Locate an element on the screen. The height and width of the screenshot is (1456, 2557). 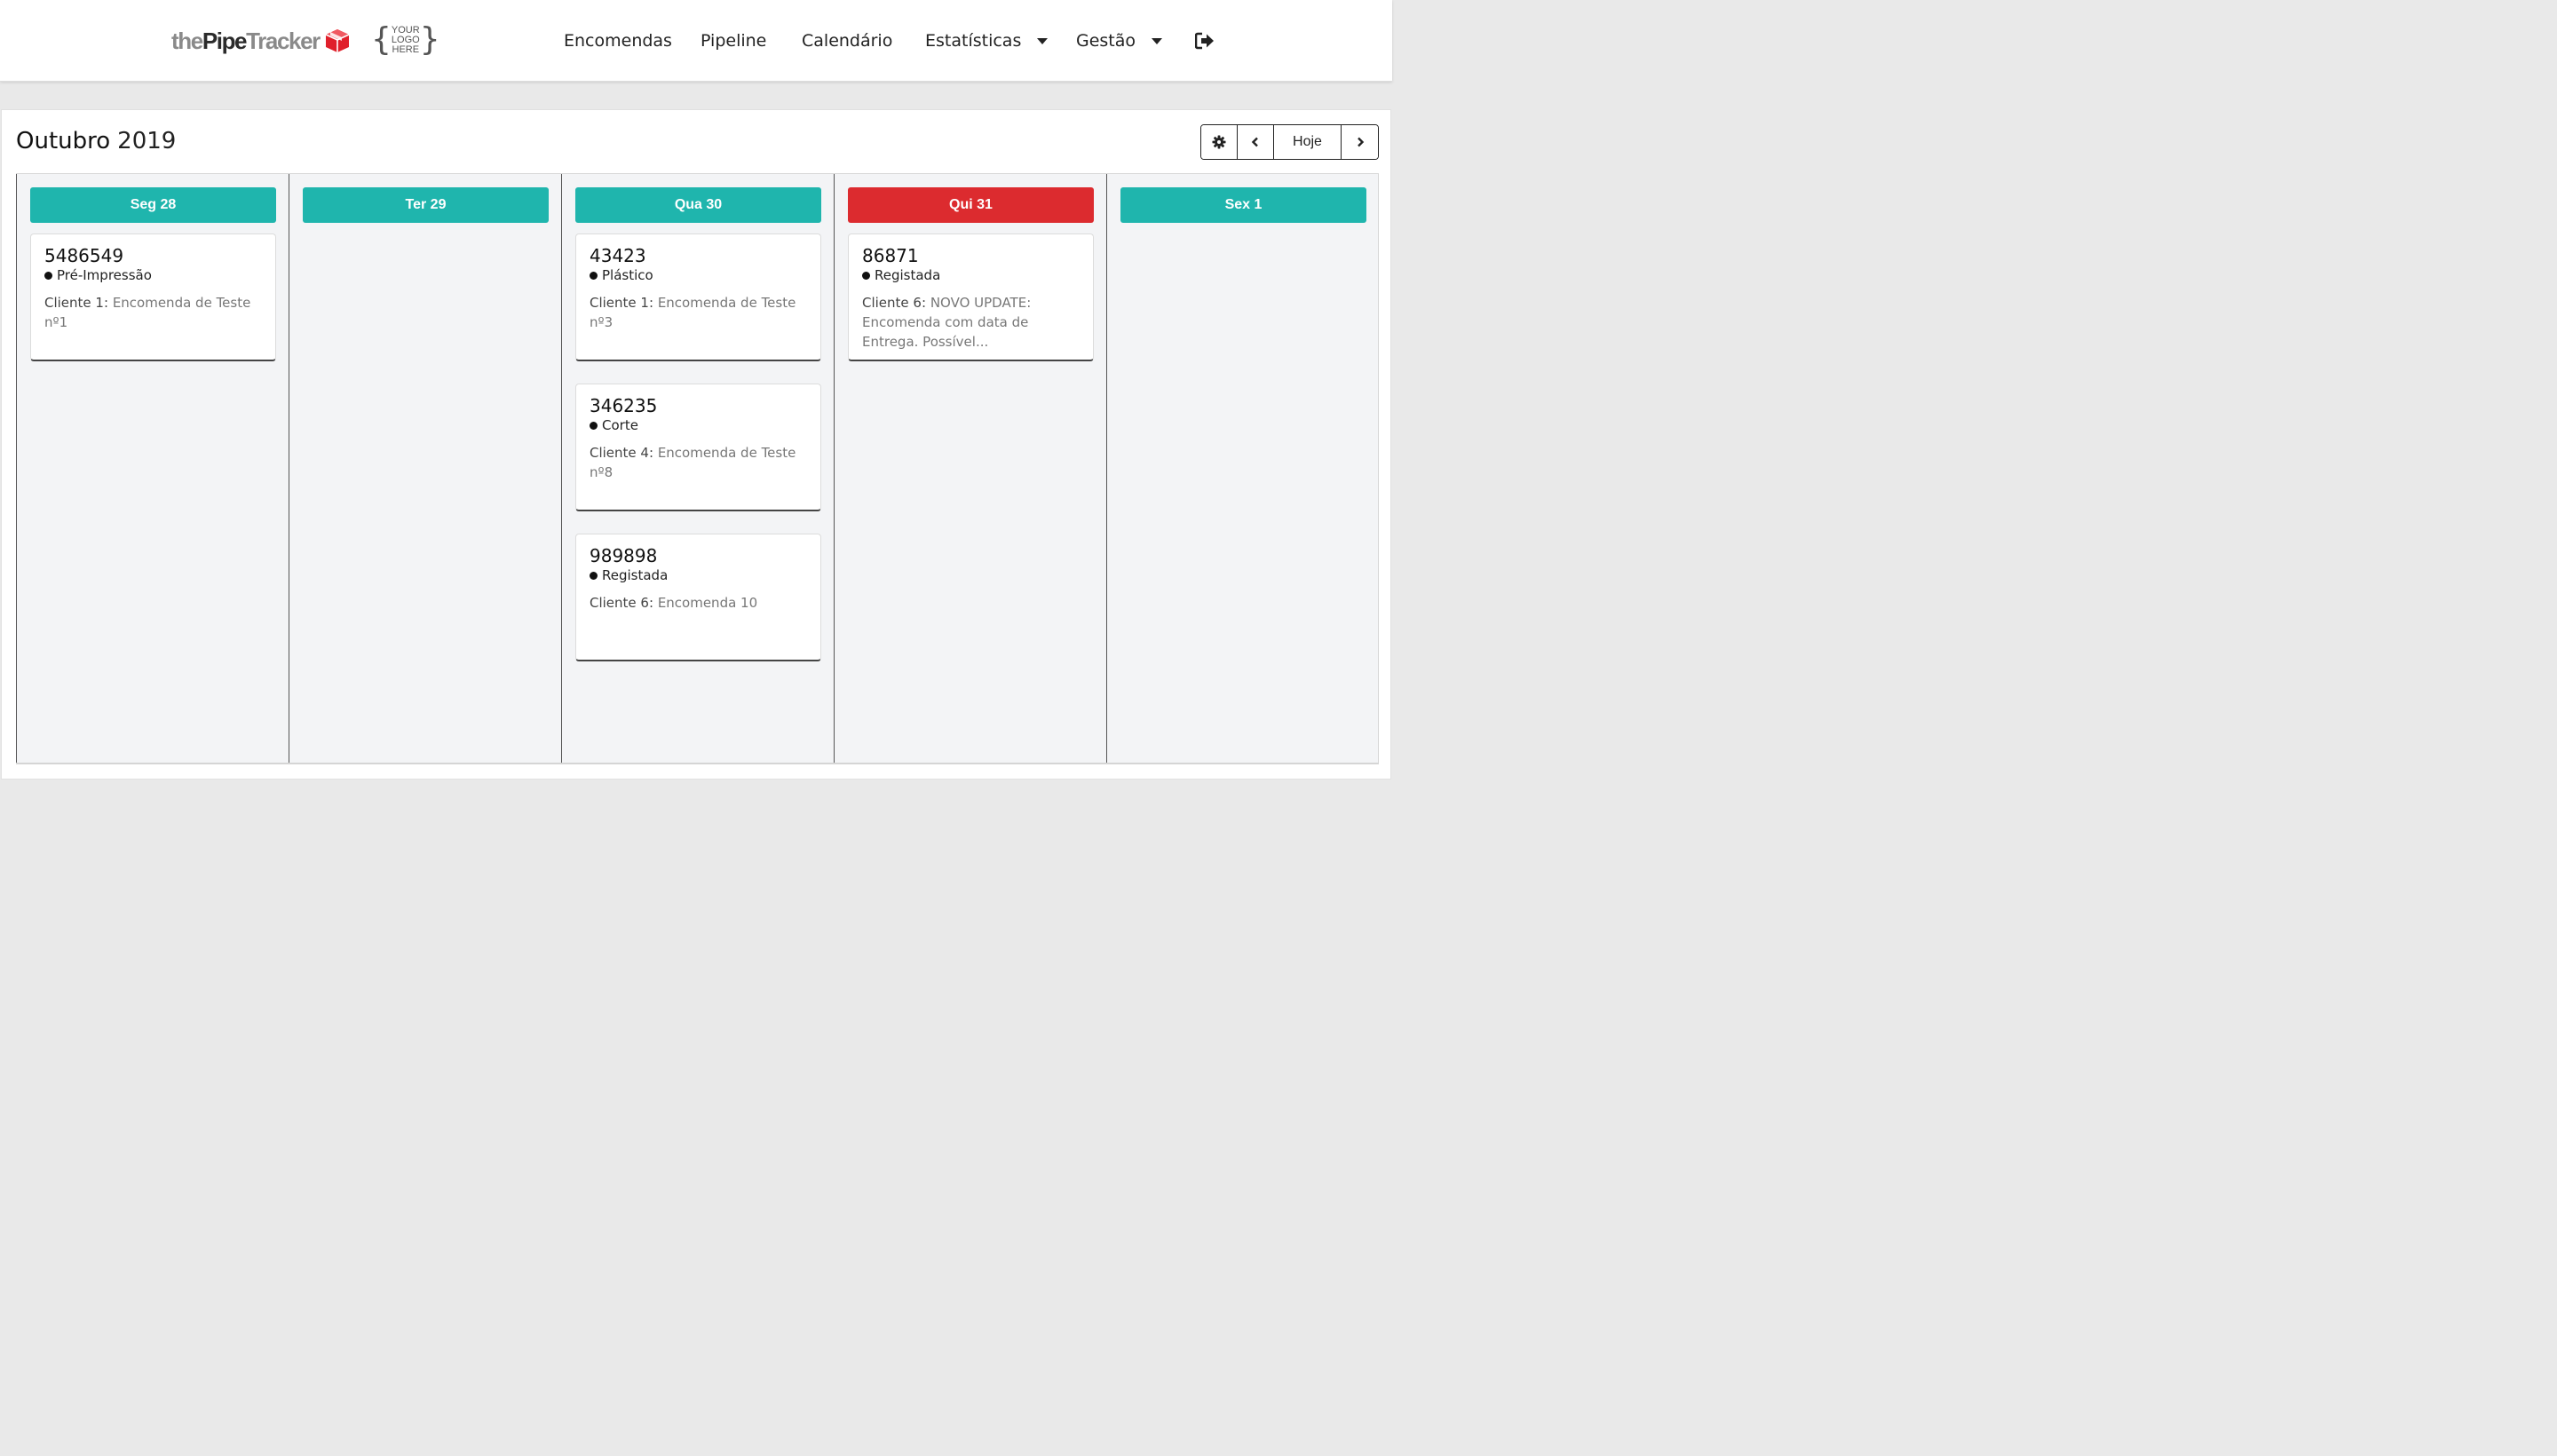
order-description: Cliente 1: Encomenda de Teste nº1 is located at coordinates (153, 312).